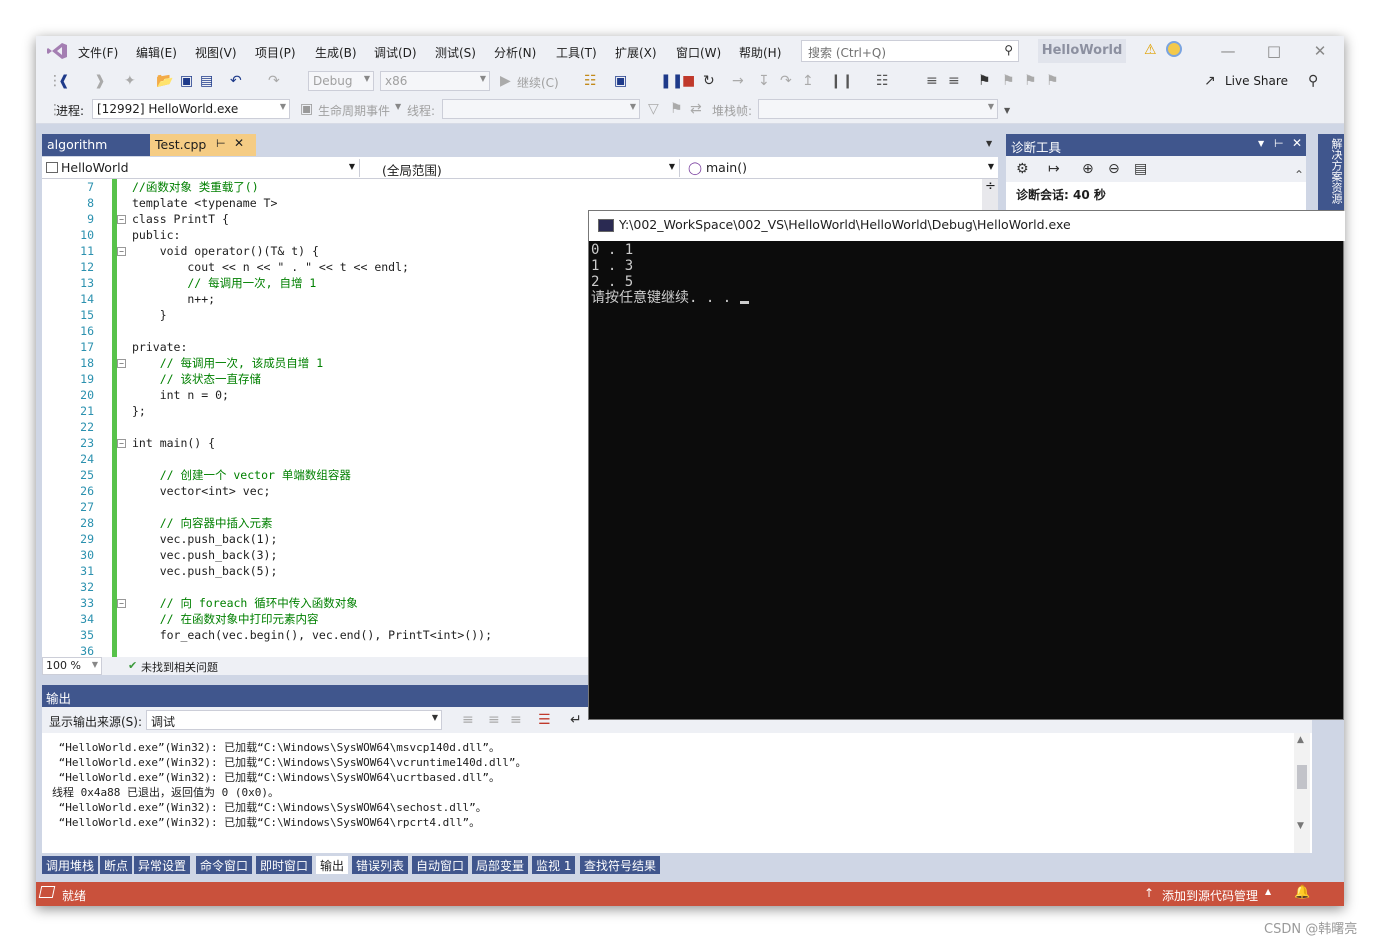 The width and height of the screenshot is (1379, 942). I want to click on zoom-out-icon: ⊖, so click(1114, 169).